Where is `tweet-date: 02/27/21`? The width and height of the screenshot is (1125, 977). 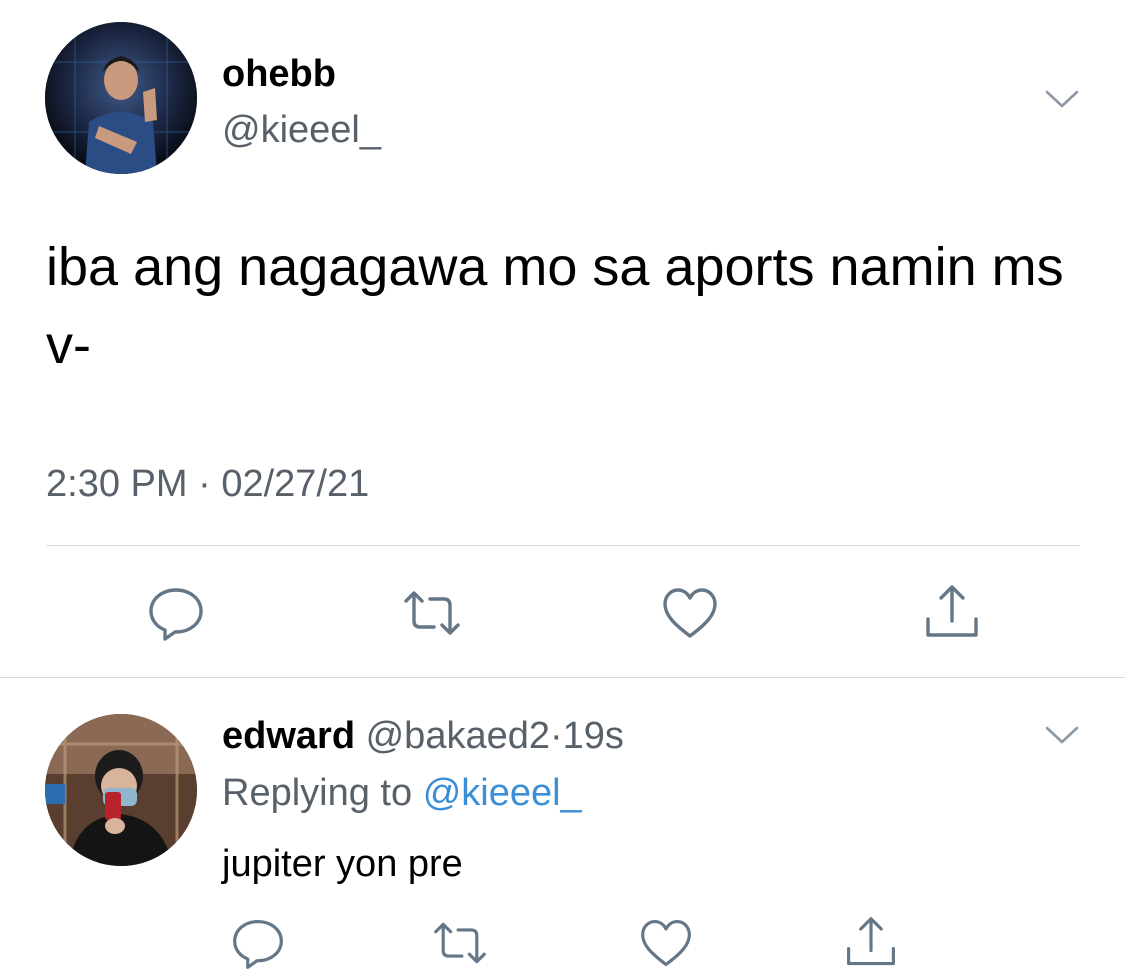
tweet-date: 02/27/21 is located at coordinates (295, 484).